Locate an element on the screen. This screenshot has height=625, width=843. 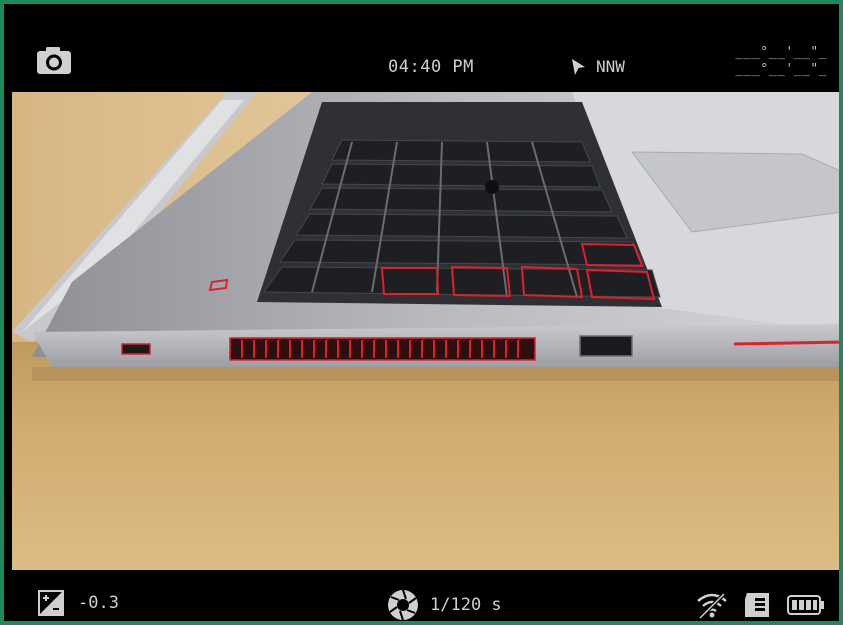
aperture-icon is located at coordinates (403, 605).